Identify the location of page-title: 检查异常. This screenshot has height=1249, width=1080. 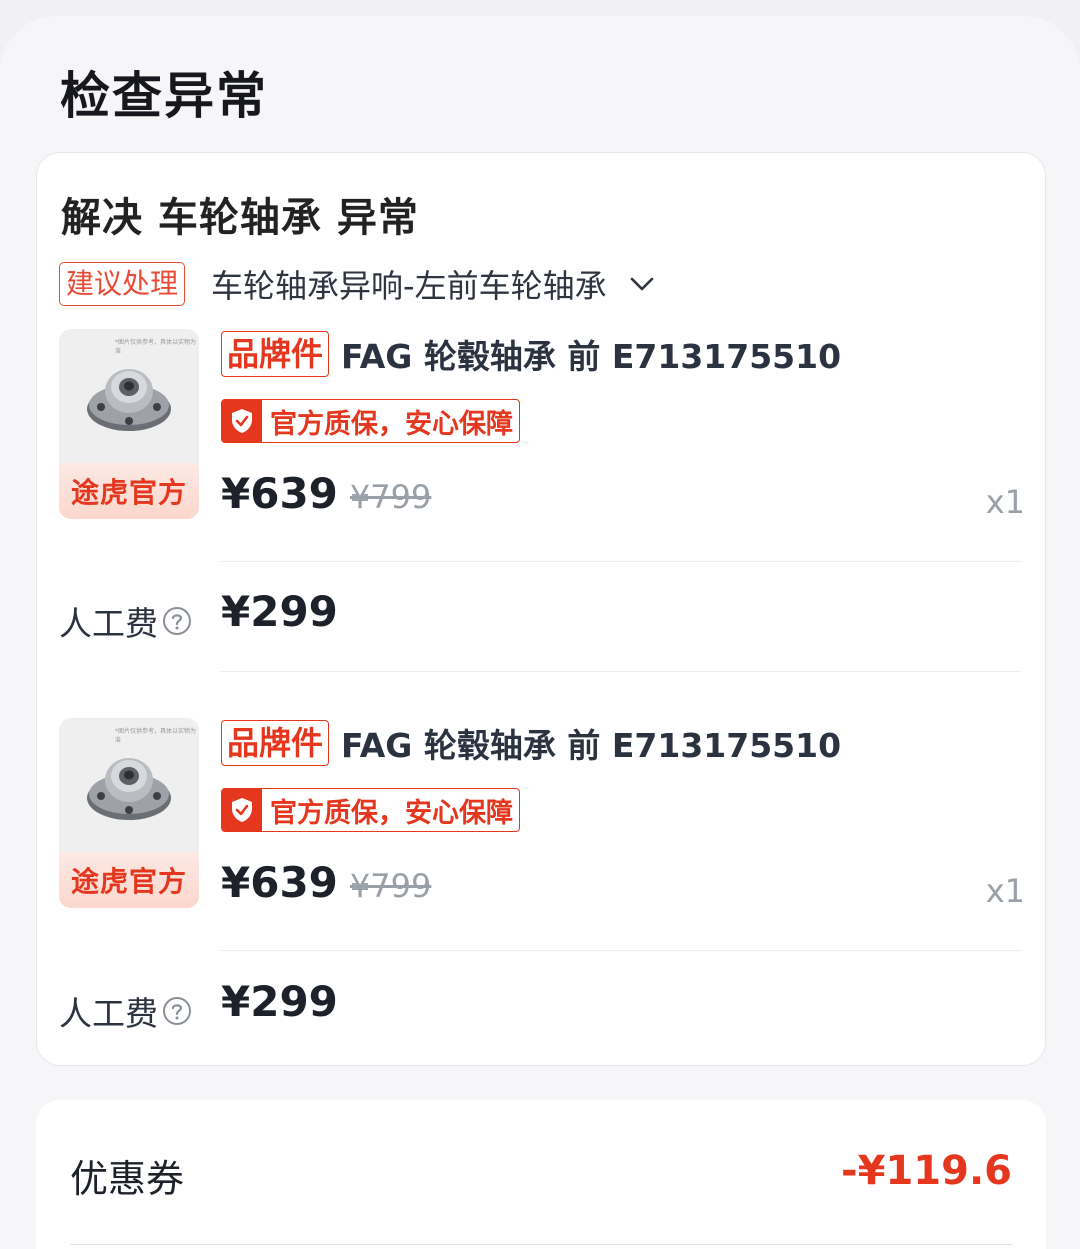
(164, 96).